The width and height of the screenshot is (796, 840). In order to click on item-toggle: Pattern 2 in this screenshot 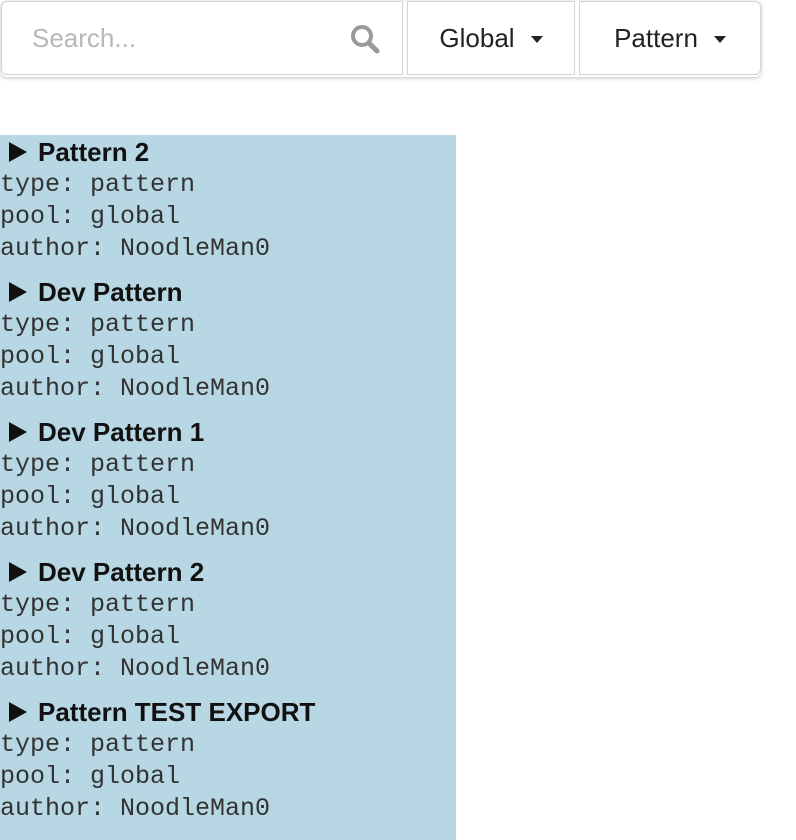, I will do `click(228, 152)`.